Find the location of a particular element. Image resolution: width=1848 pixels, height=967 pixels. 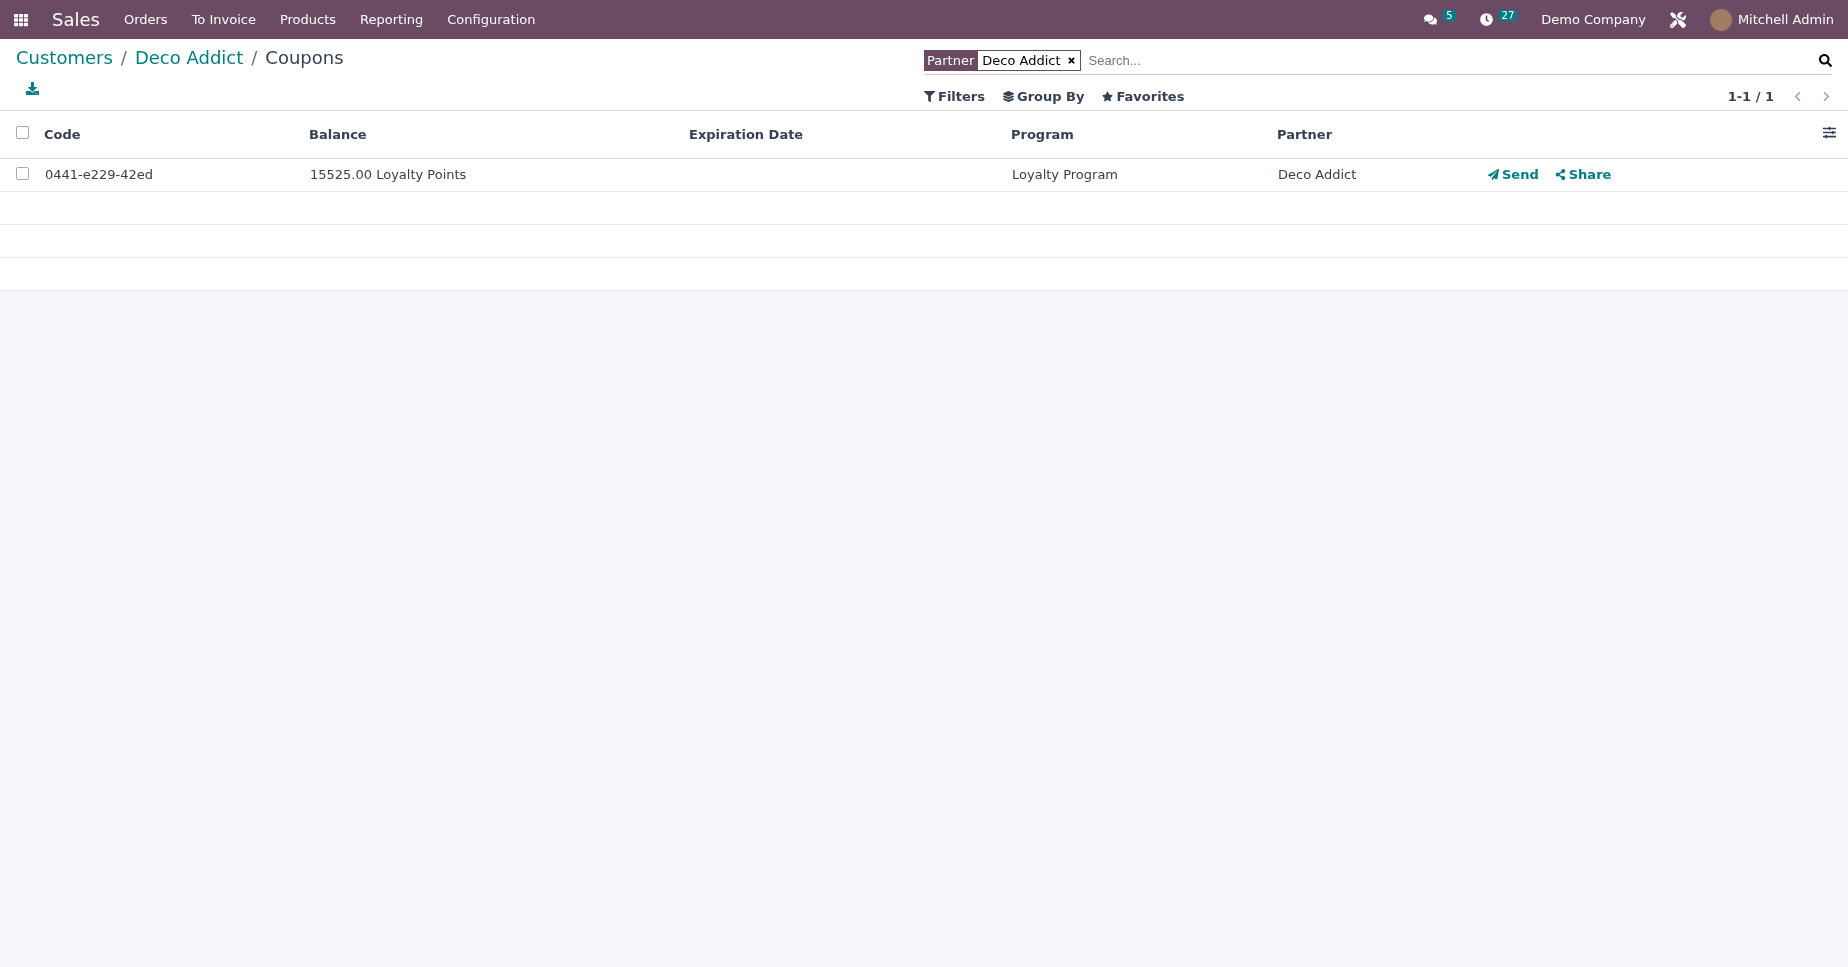

tools-icon is located at coordinates (1677, 19).